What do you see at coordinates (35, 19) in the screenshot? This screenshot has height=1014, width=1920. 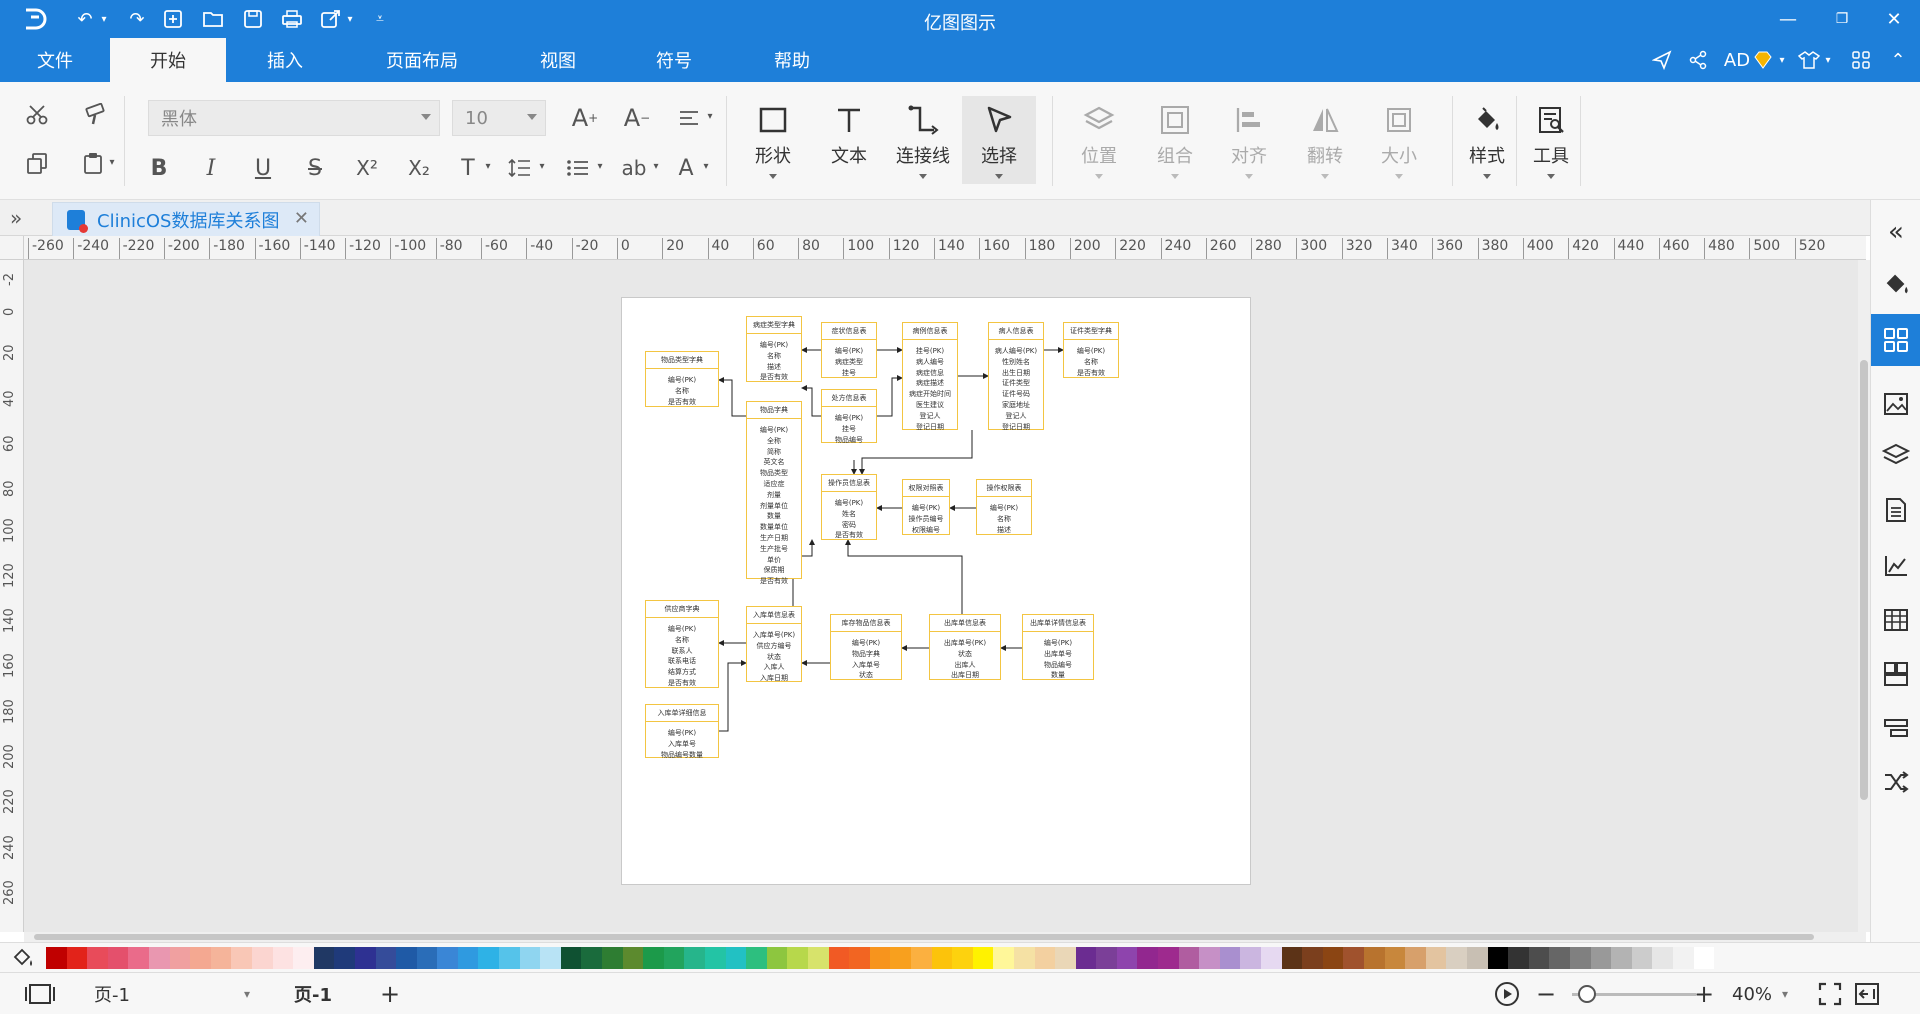 I see `app-logo-icon` at bounding box center [35, 19].